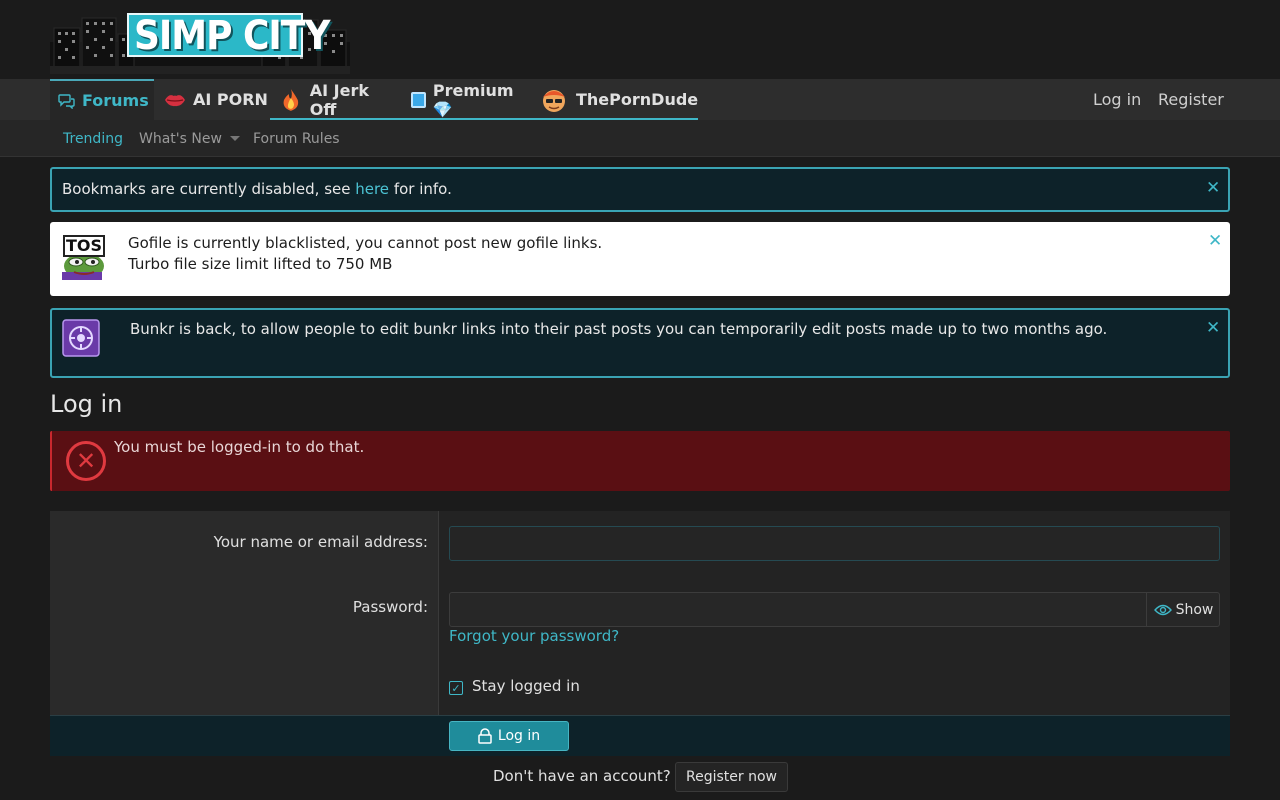 This screenshot has width=1280, height=800. Describe the element at coordinates (83, 256) in the screenshot. I see `tos-pepe-icon: TOS` at that location.